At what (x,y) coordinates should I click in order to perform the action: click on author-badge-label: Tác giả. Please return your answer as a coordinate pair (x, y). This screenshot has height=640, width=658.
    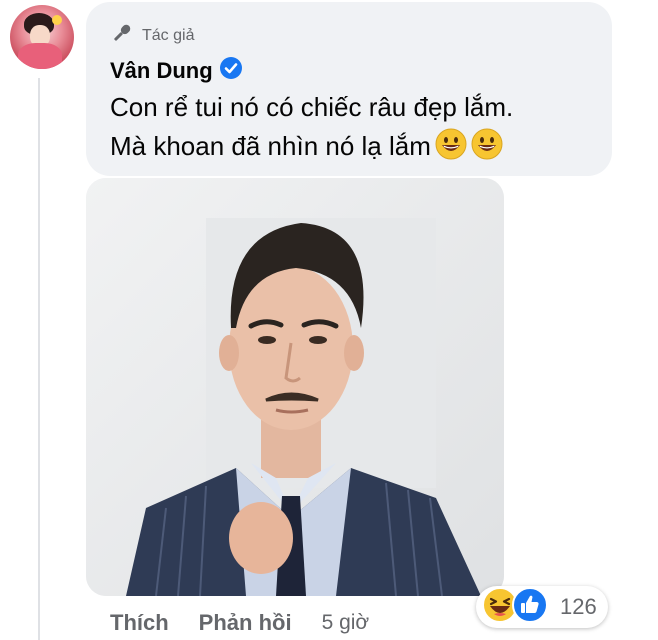
    Looking at the image, I should click on (168, 35).